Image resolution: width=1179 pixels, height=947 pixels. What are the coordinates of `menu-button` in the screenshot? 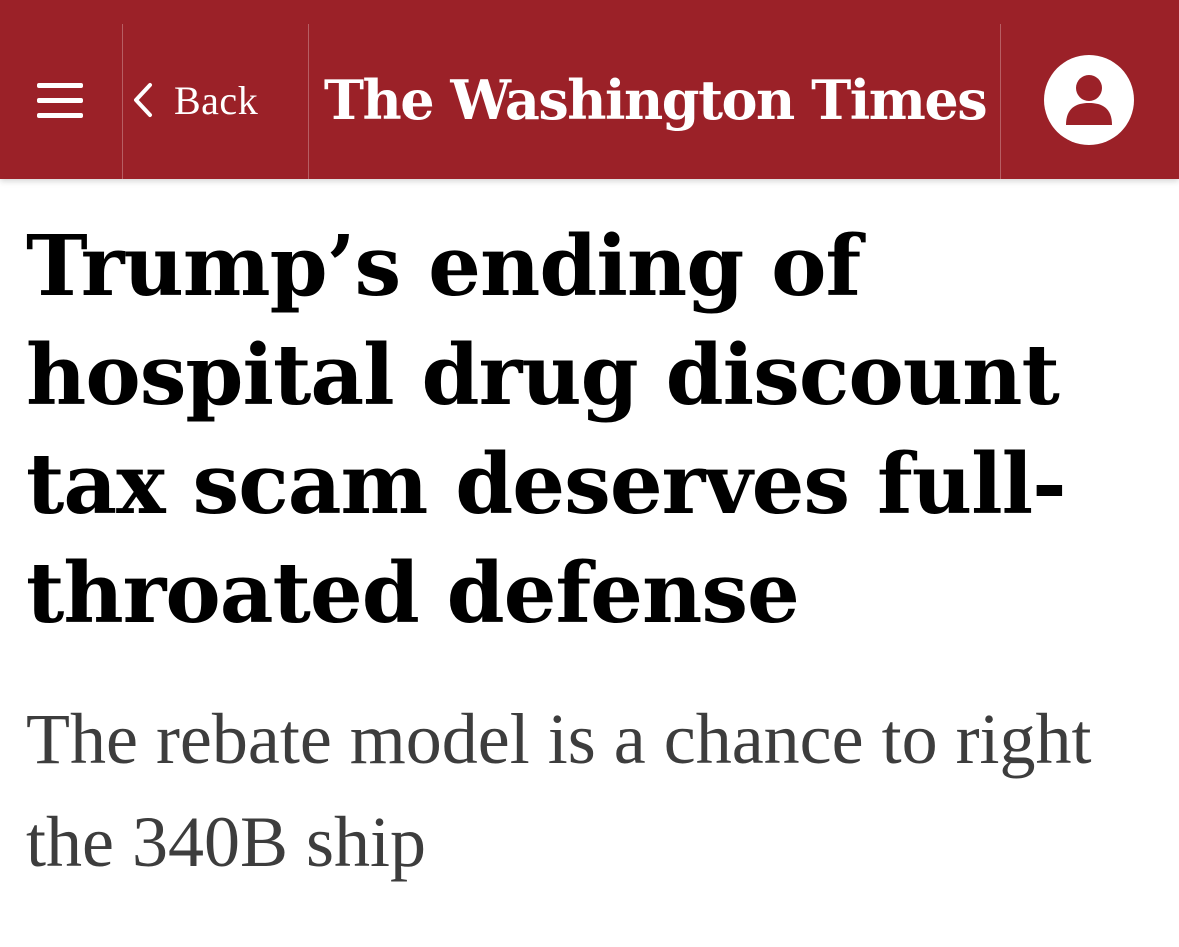 It's located at (60, 100).